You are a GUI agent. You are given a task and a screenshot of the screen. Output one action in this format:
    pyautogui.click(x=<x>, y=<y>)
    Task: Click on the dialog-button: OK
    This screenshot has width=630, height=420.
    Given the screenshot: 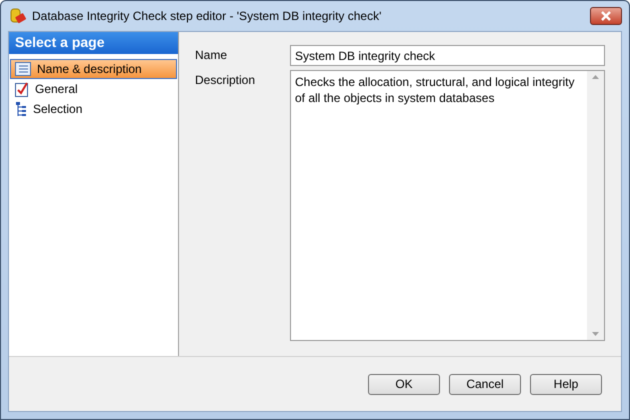 What is the action you would take?
    pyautogui.click(x=404, y=384)
    